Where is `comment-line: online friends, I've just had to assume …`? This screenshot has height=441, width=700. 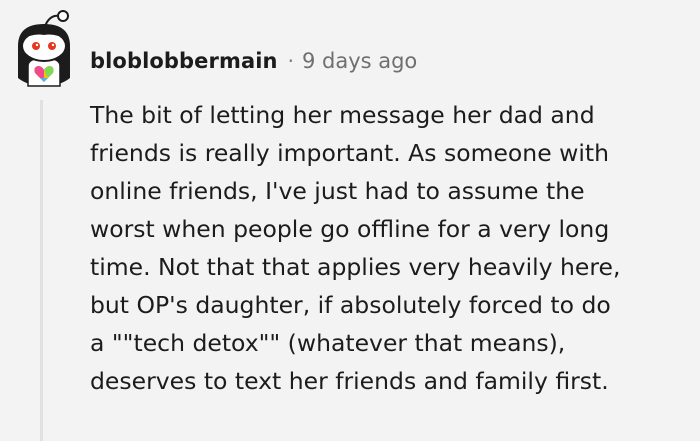
comment-line: online friends, I've just had to assume … is located at coordinates (337, 191).